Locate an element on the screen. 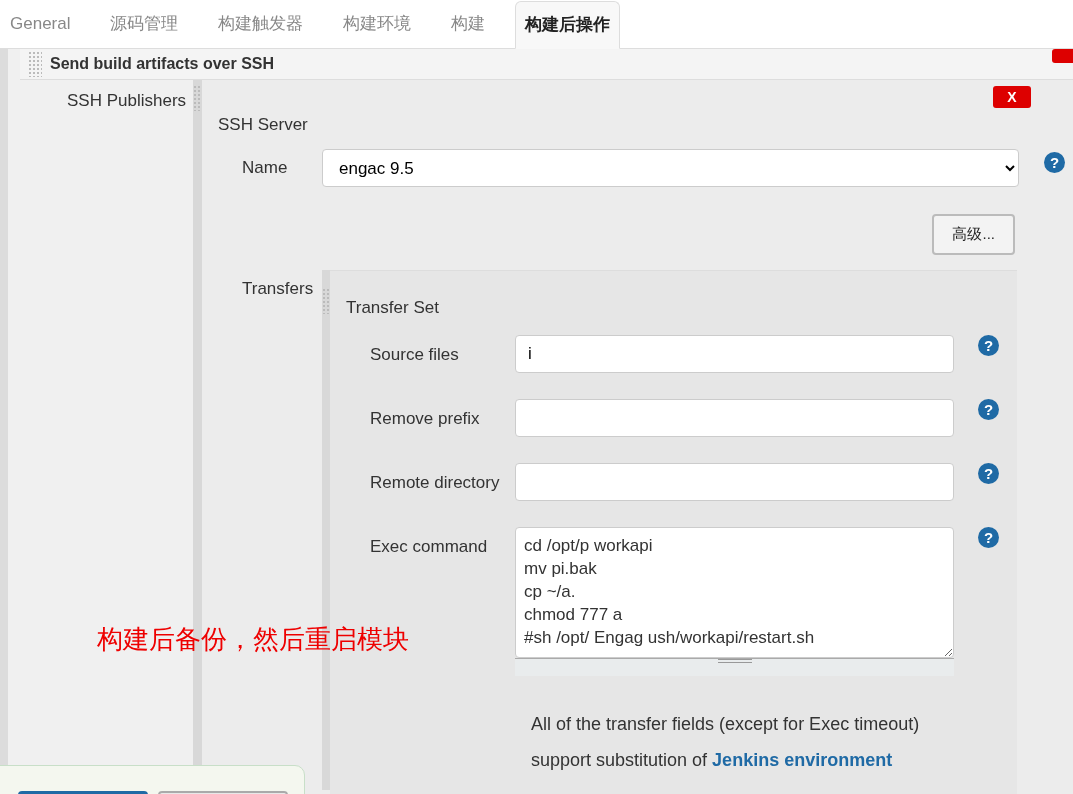 This screenshot has height=794, width=1073. tab: General is located at coordinates (40, 24).